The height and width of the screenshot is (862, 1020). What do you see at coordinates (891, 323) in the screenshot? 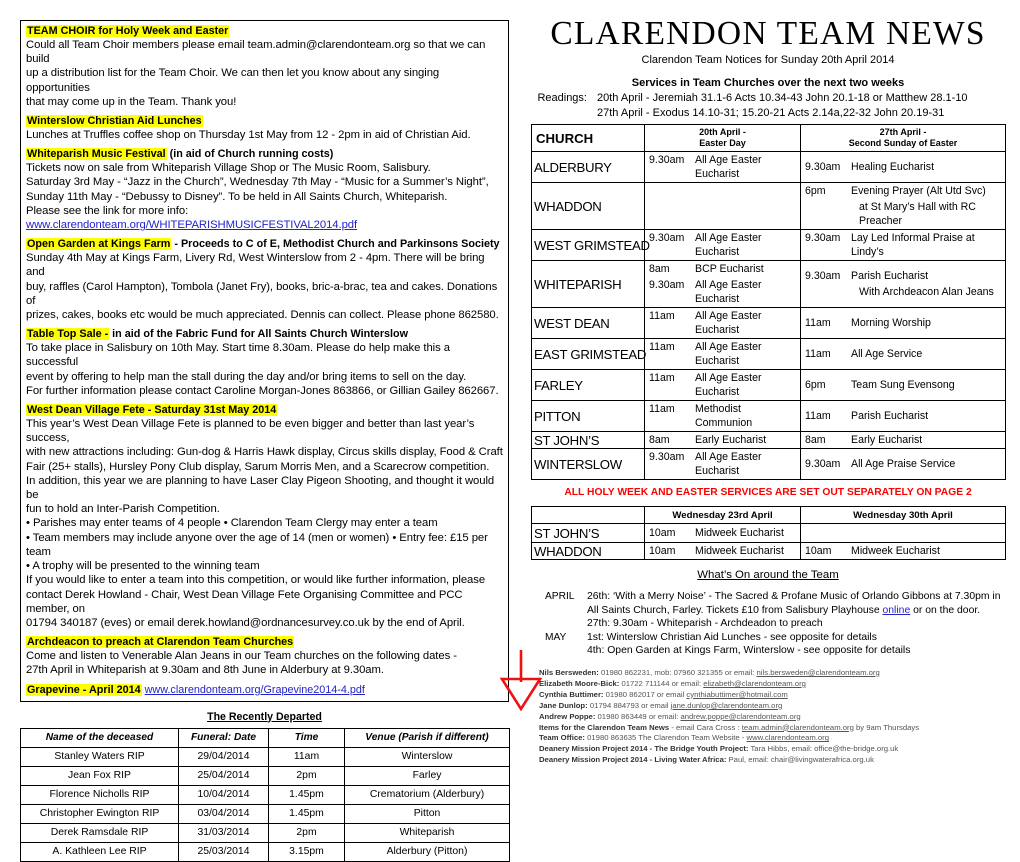
I see `service-desc: Morning Worship` at bounding box center [891, 323].